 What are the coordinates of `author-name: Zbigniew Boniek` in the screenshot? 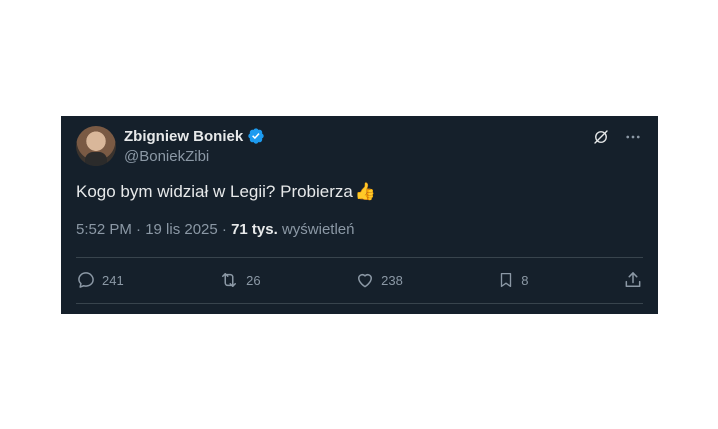 It's located at (183, 136).